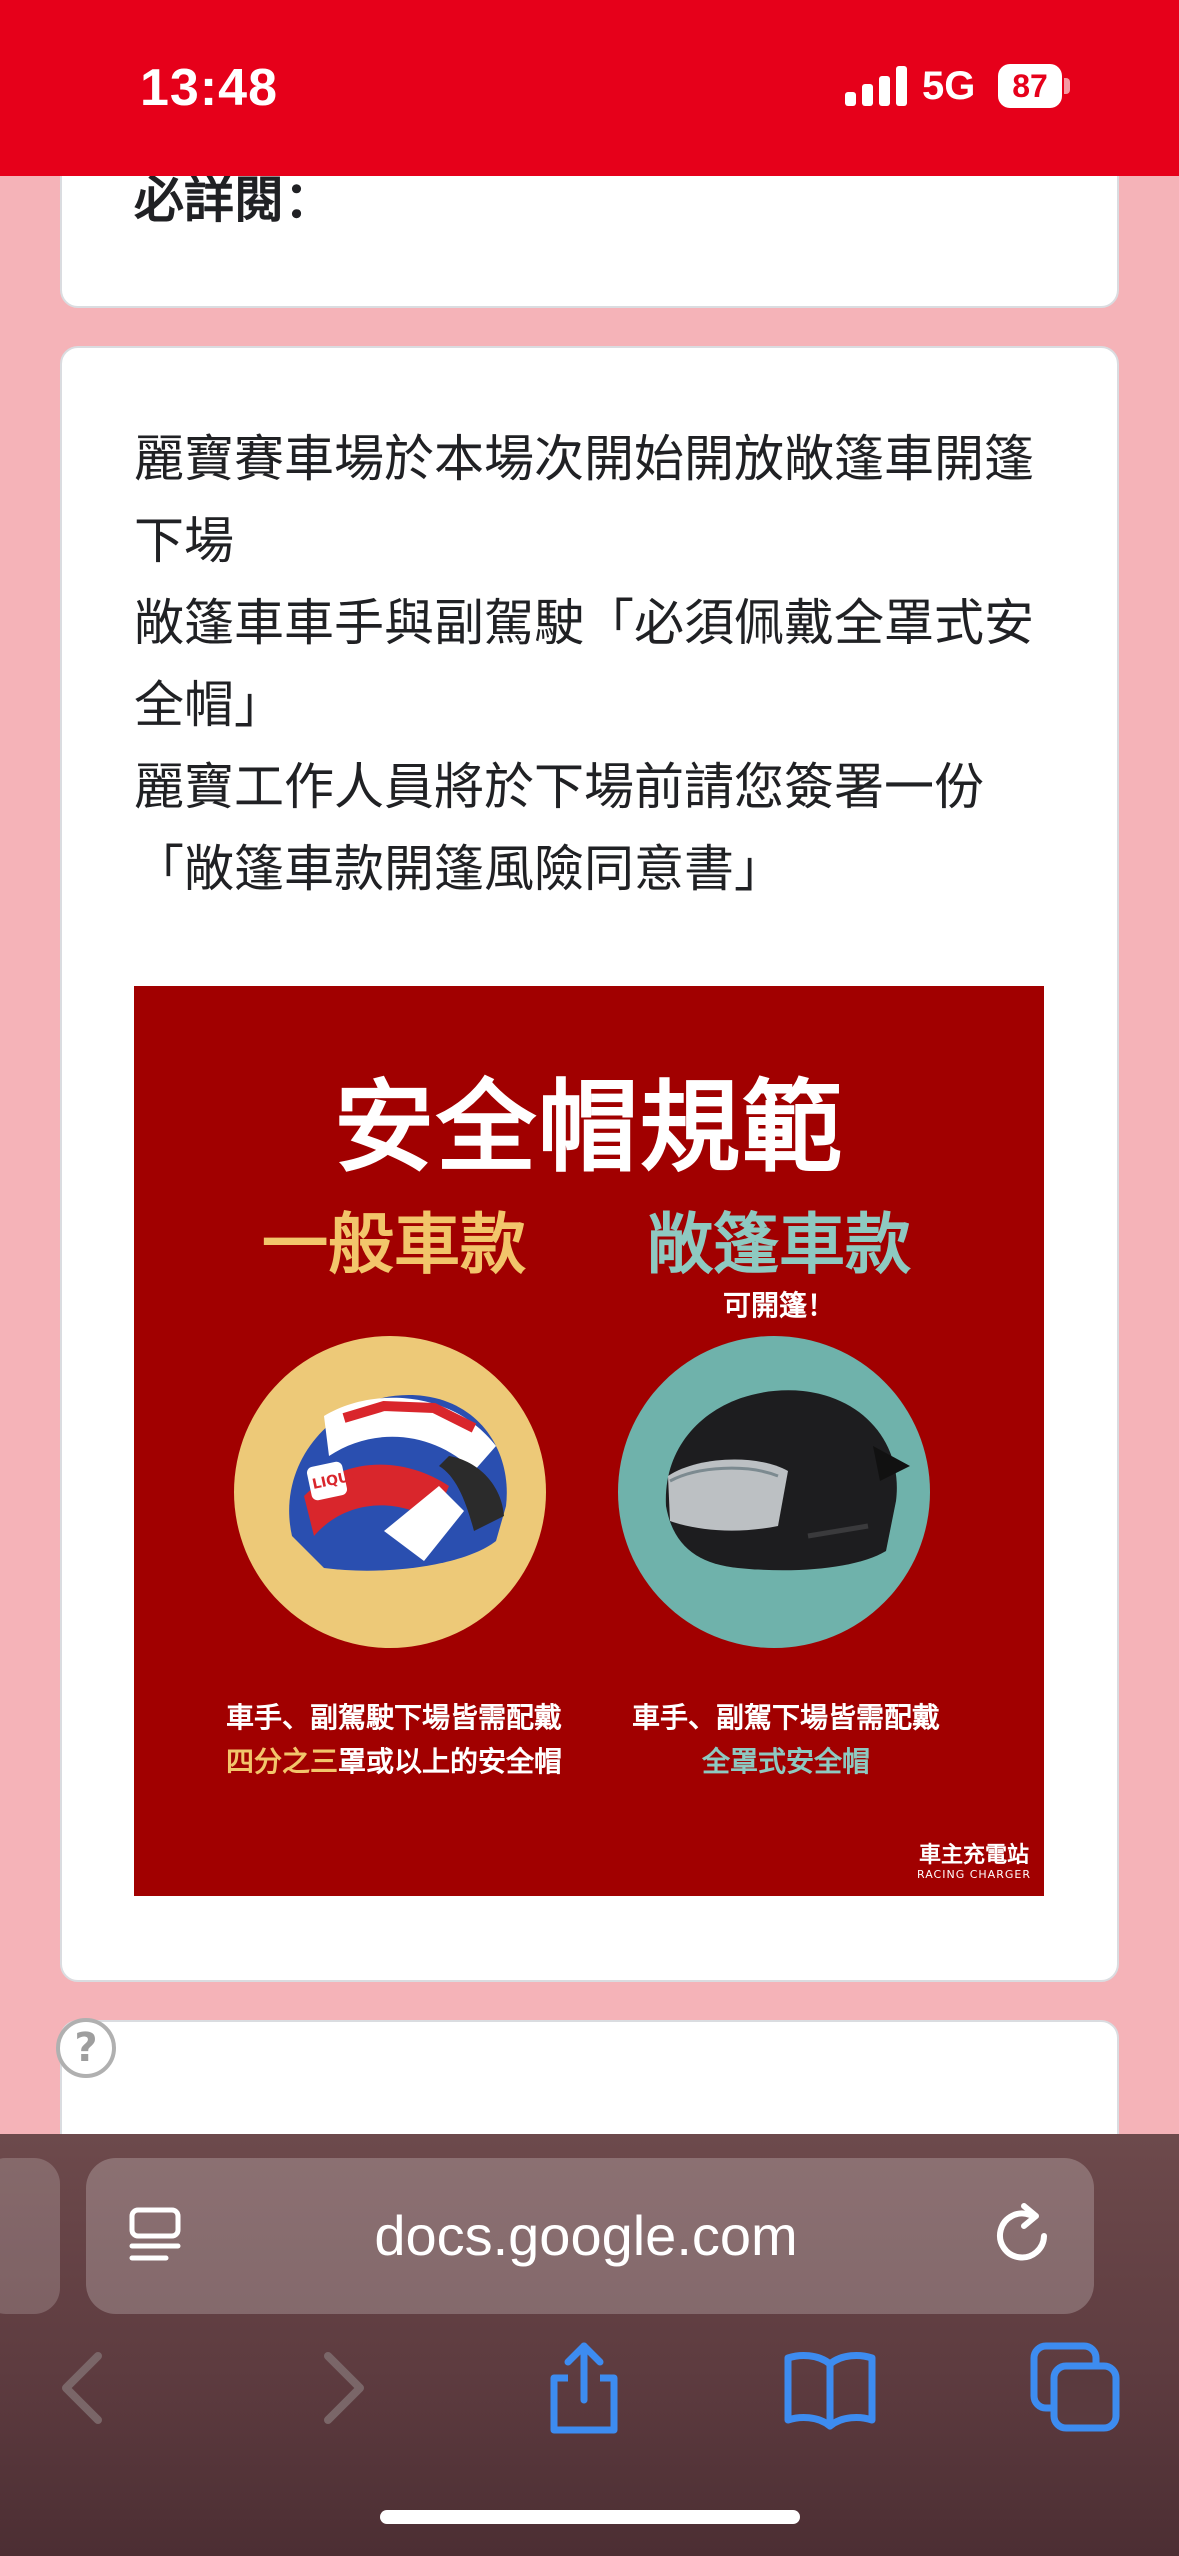 Image resolution: width=1179 pixels, height=2556 pixels. What do you see at coordinates (589, 88) in the screenshot?
I see `status-bar: 13:48 5G 87` at bounding box center [589, 88].